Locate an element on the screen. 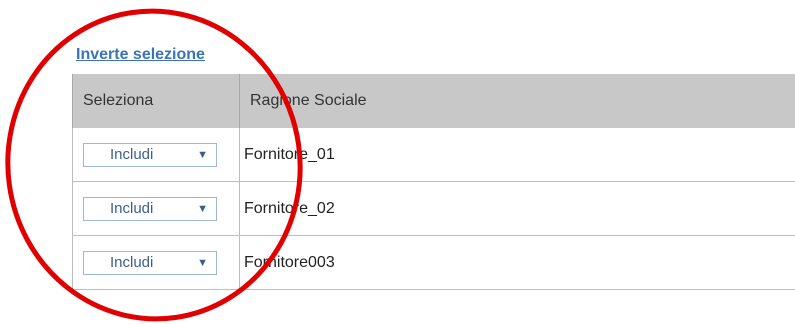 This screenshot has height=324, width=795. company-name-cell: Fornitore003 is located at coordinates (517, 262).